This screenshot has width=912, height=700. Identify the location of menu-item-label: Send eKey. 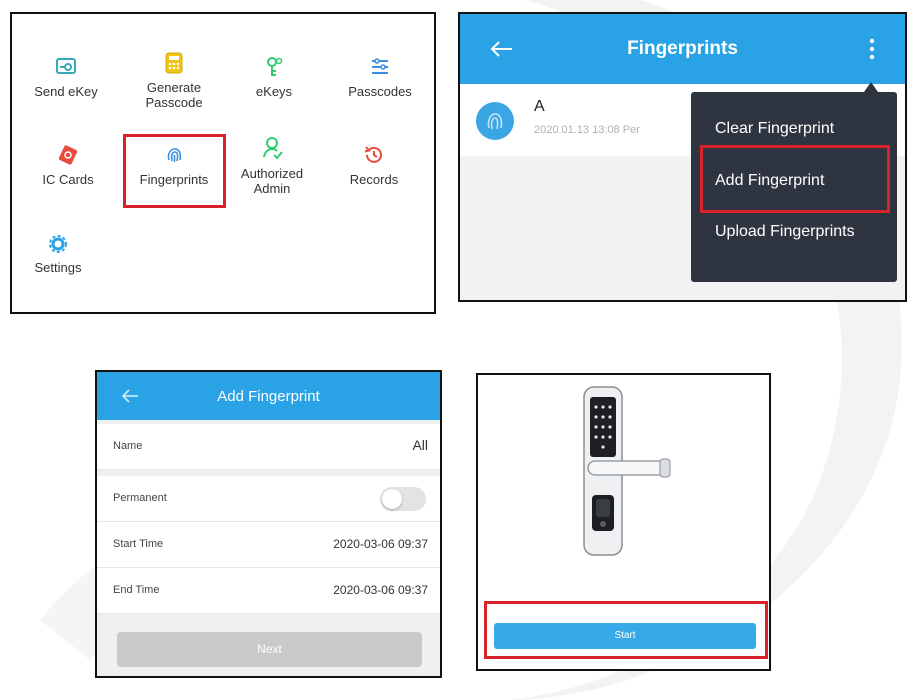
(66, 91).